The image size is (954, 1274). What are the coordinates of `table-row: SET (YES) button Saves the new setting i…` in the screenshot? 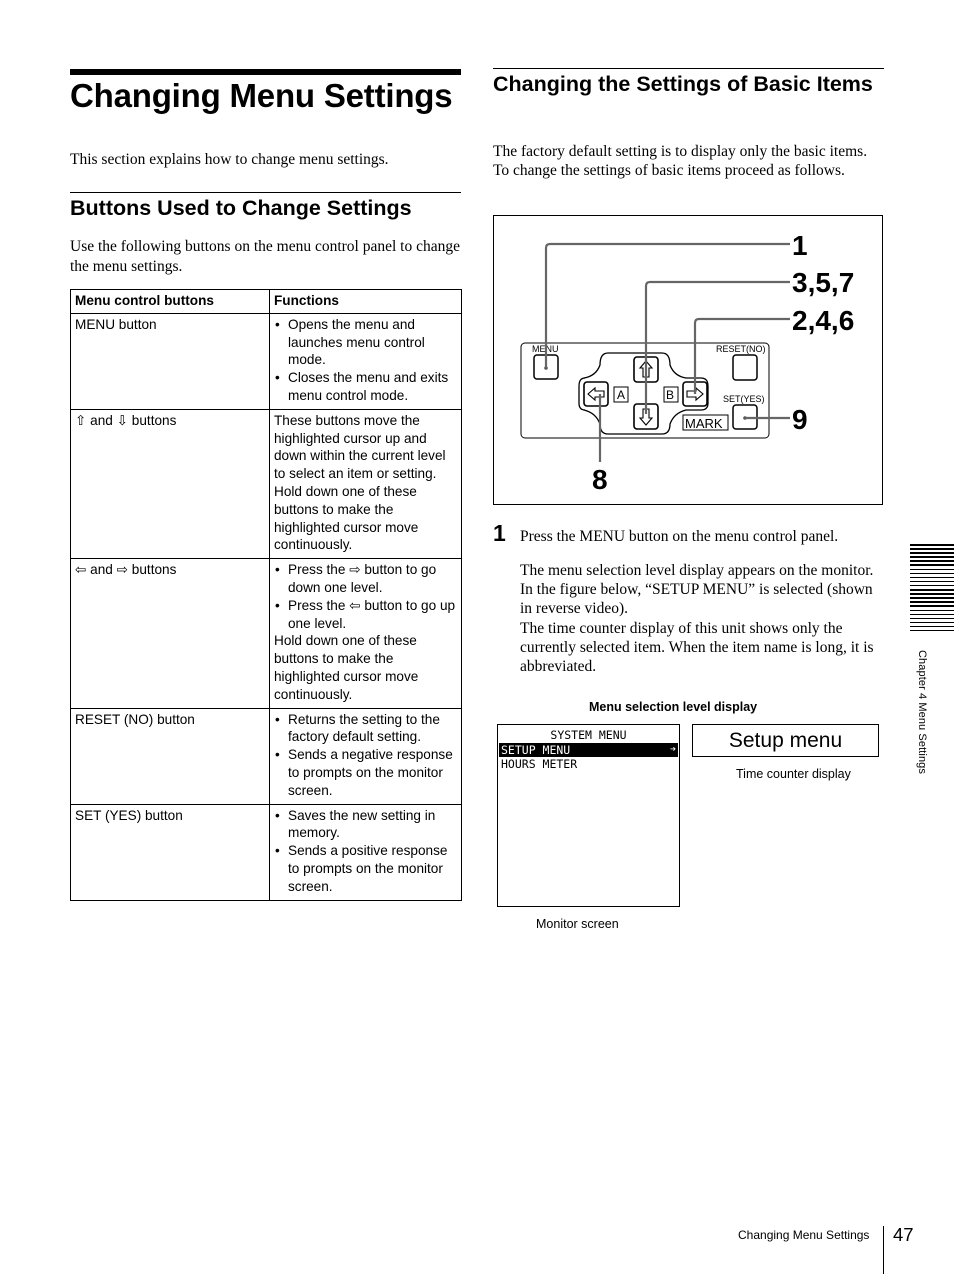 It's located at (266, 852).